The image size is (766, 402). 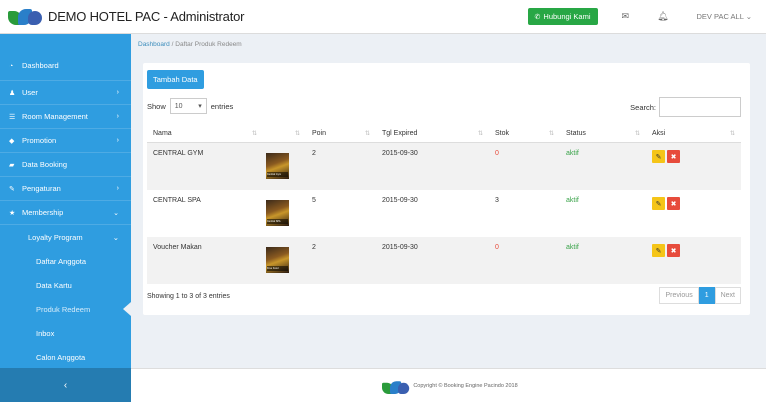 I want to click on breadcrumb-home: Dashboard, so click(x=154, y=44).